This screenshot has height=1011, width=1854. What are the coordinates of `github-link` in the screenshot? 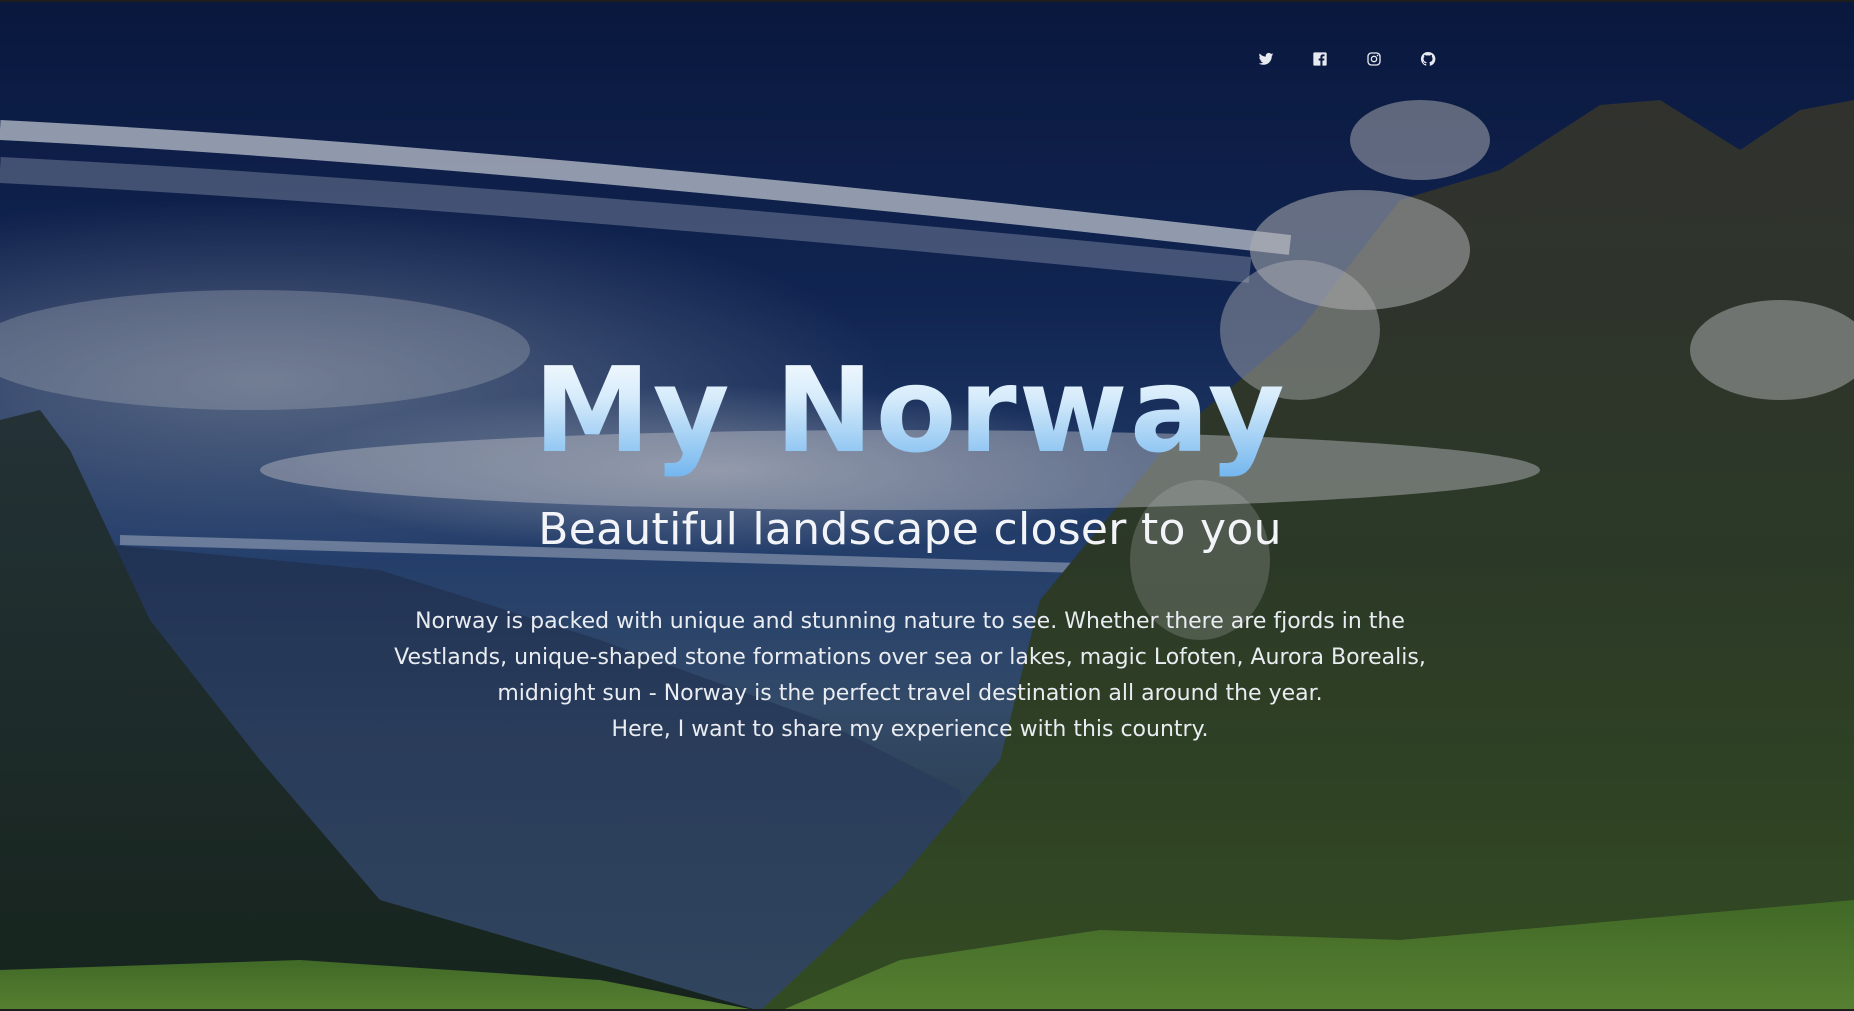 It's located at (1428, 61).